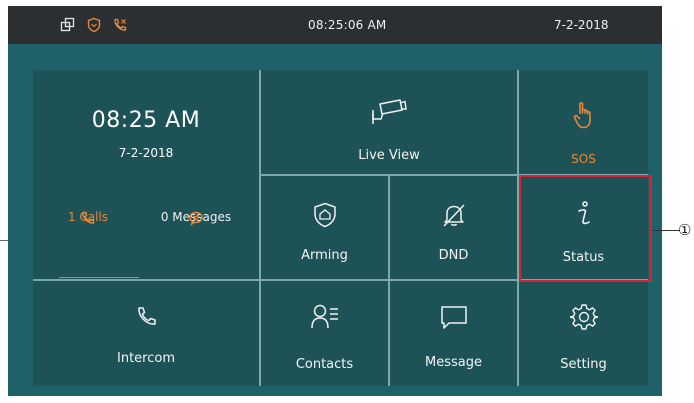 The width and height of the screenshot is (694, 403). I want to click on calls-button: 1 Calls, so click(88, 217).